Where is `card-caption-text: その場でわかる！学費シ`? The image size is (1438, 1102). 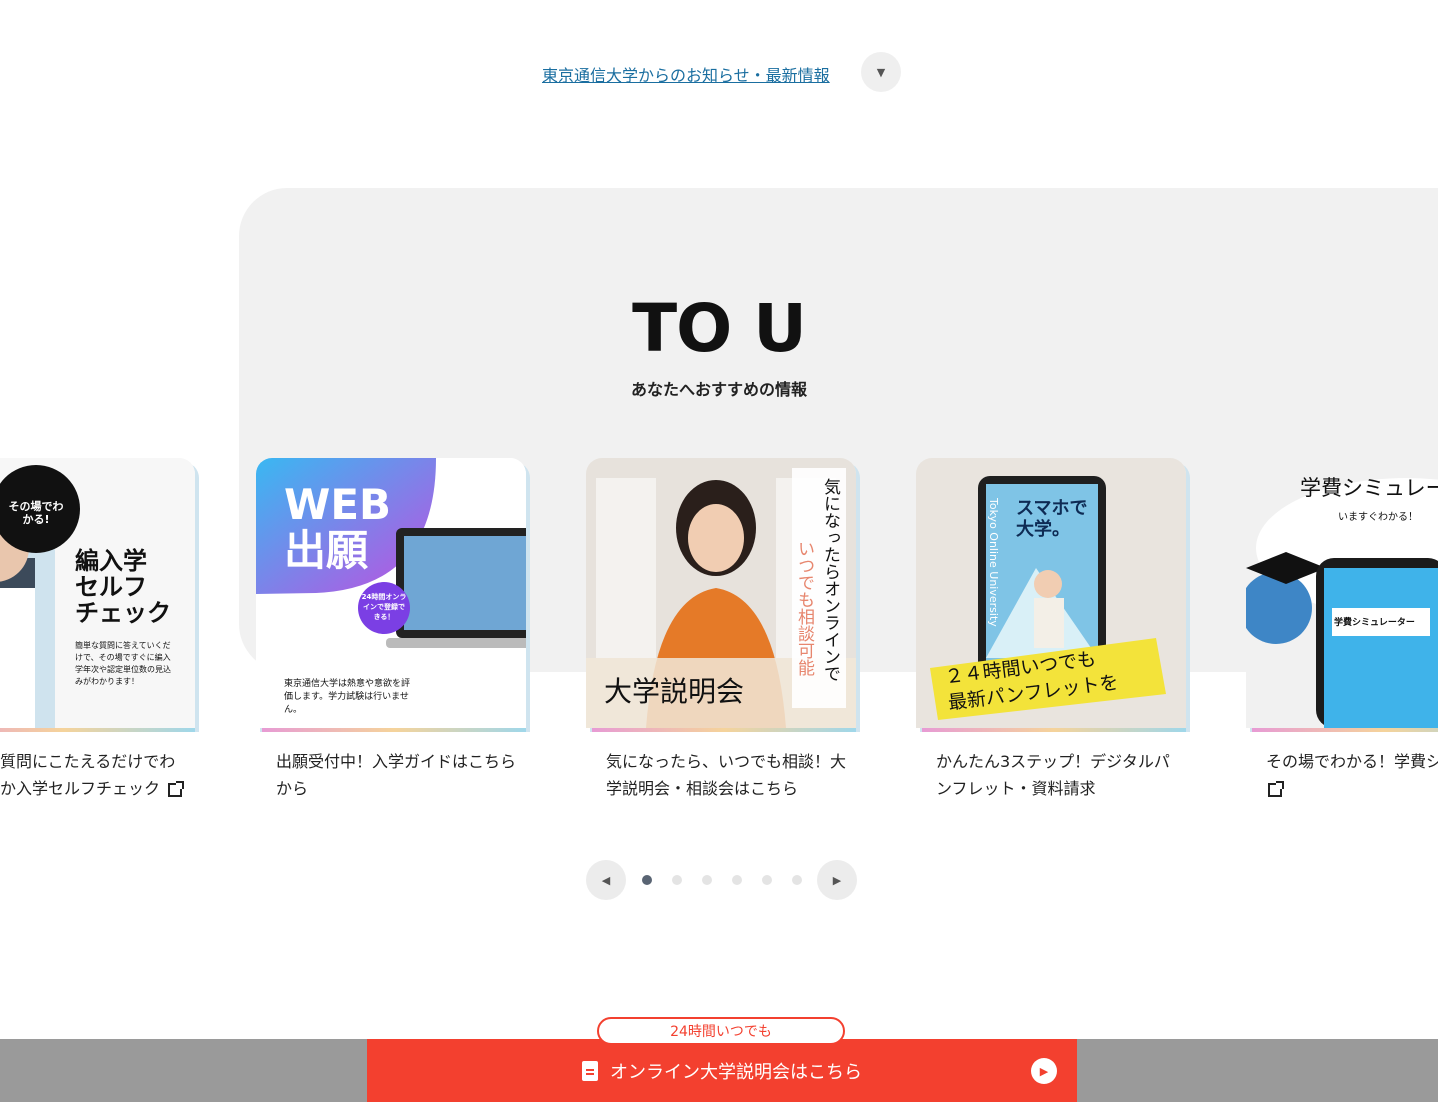 card-caption-text: その場でわかる！学費シ is located at coordinates (1352, 761).